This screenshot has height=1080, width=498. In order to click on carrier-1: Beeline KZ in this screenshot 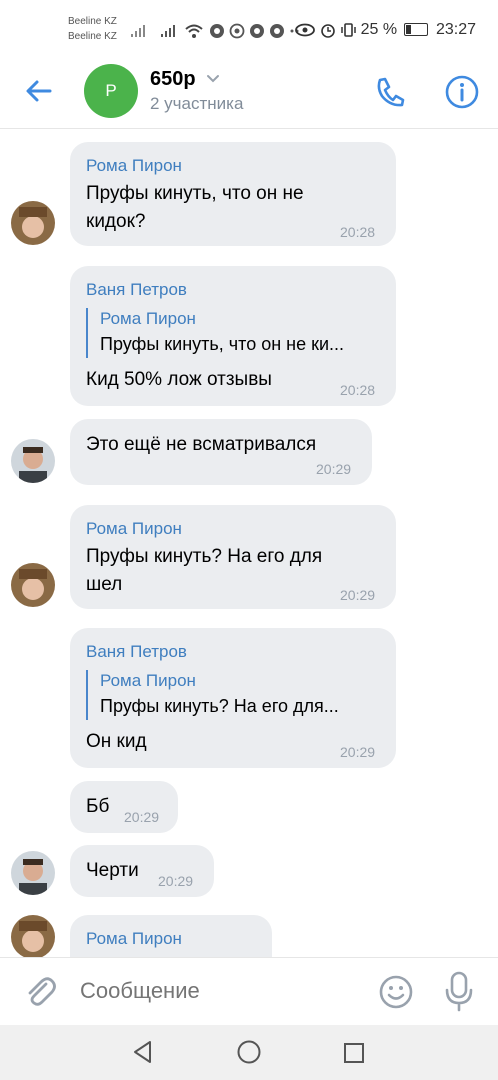, I will do `click(92, 21)`.